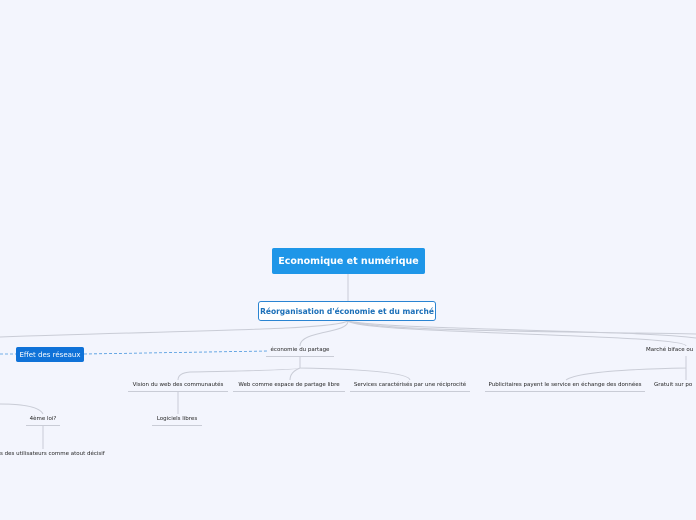 The height and width of the screenshot is (520, 696). I want to click on link-main-left, so click(174, 329).